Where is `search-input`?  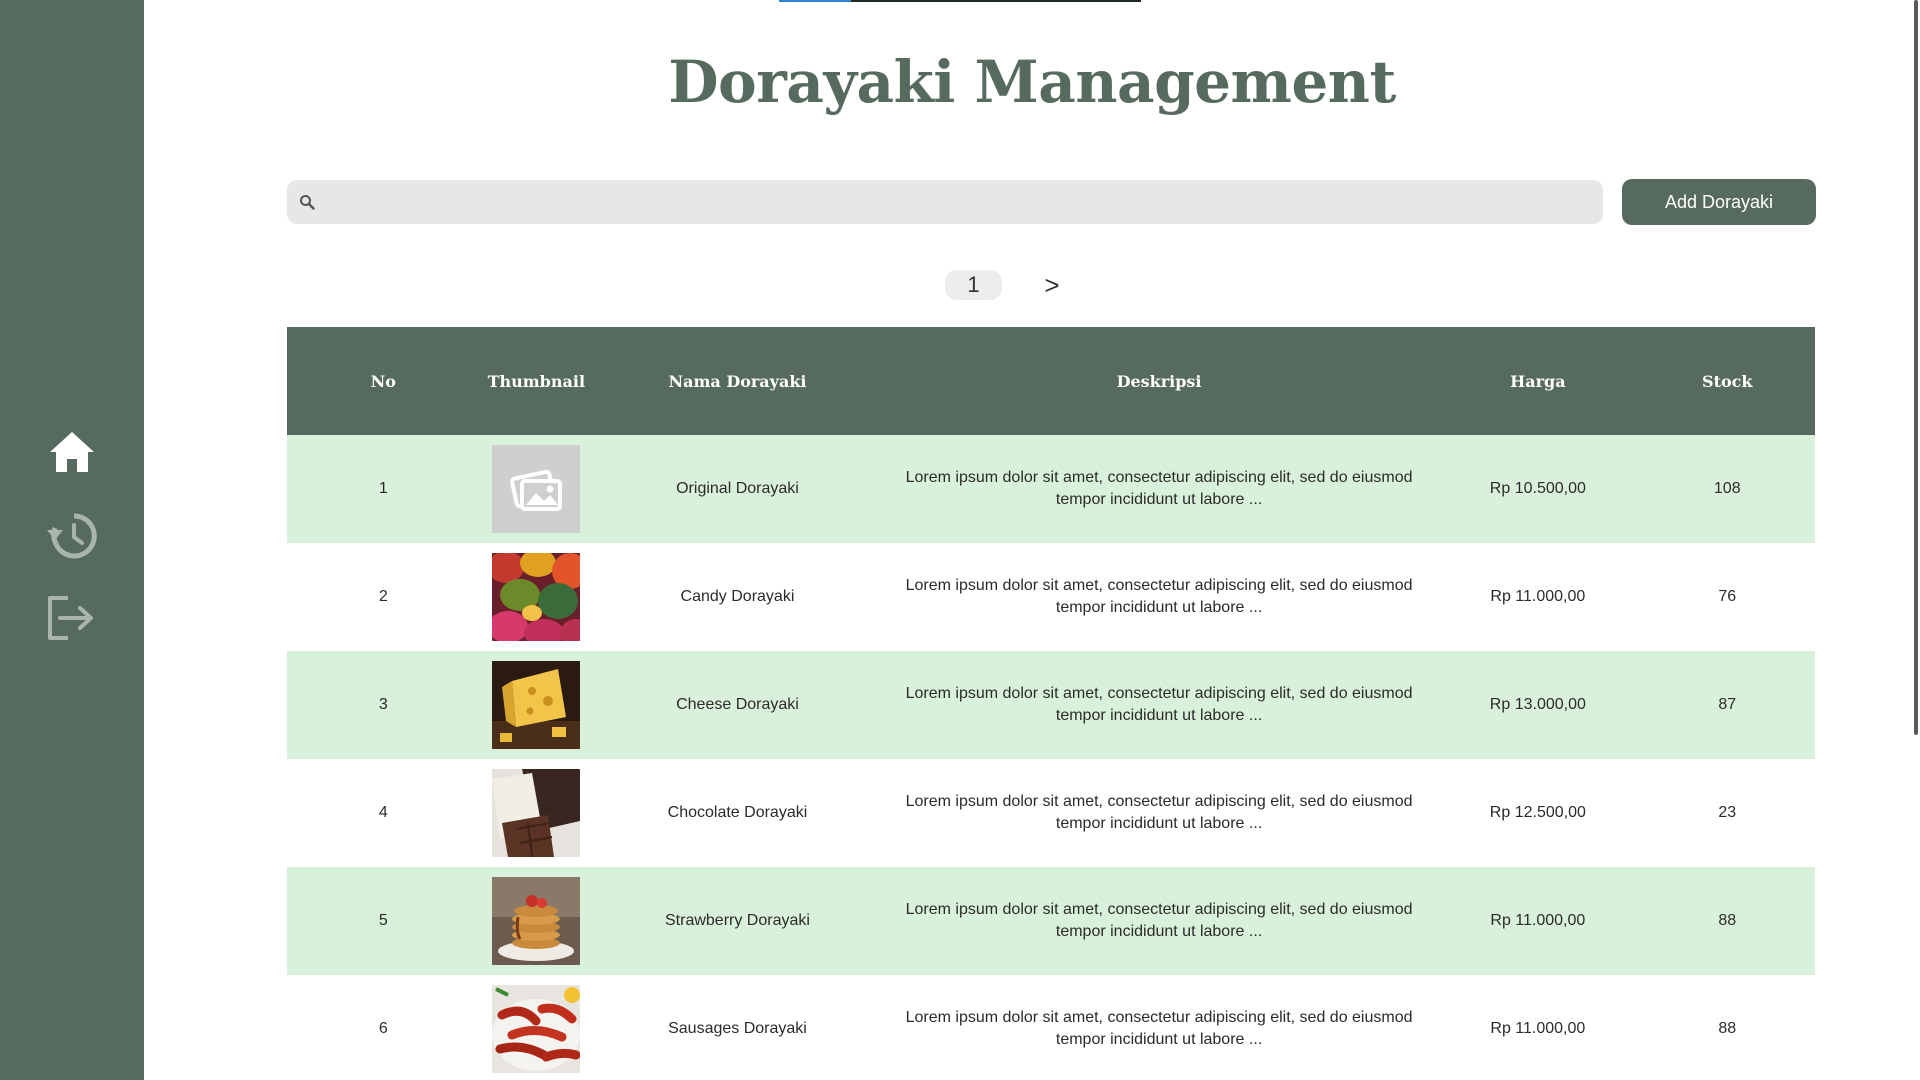 search-input is located at coordinates (959, 202).